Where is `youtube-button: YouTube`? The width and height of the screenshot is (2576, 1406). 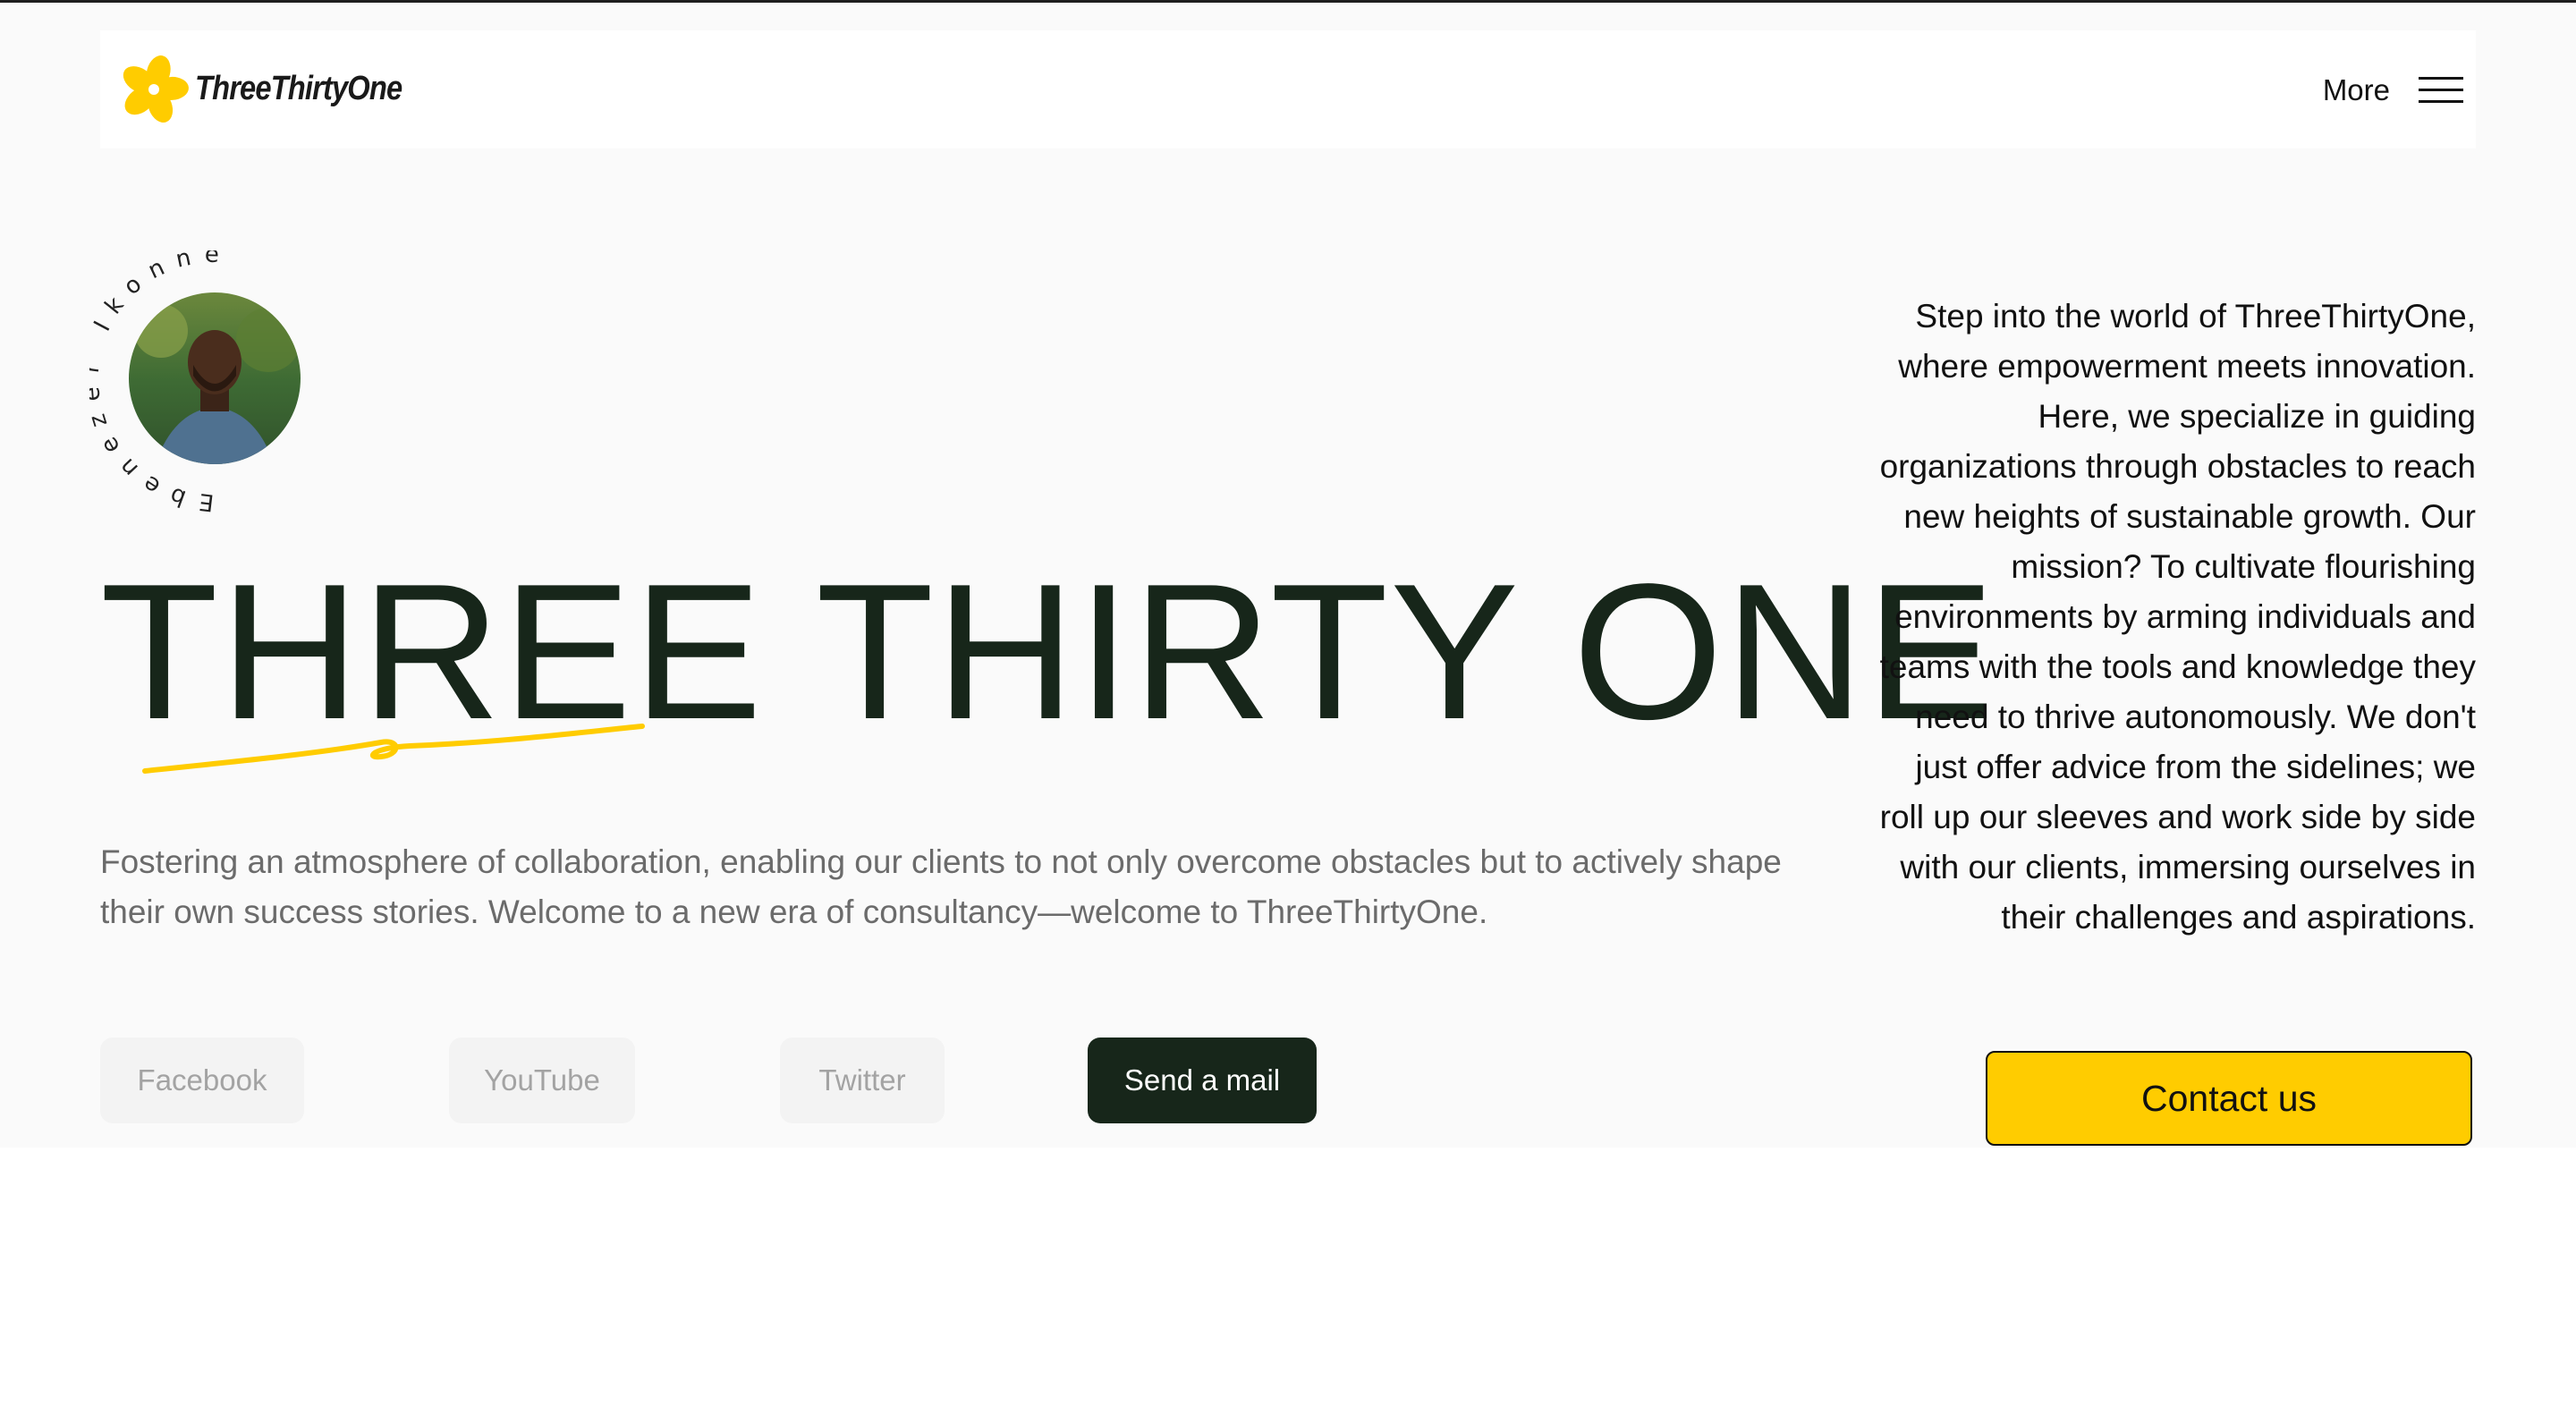 youtube-button: YouTube is located at coordinates (542, 1081).